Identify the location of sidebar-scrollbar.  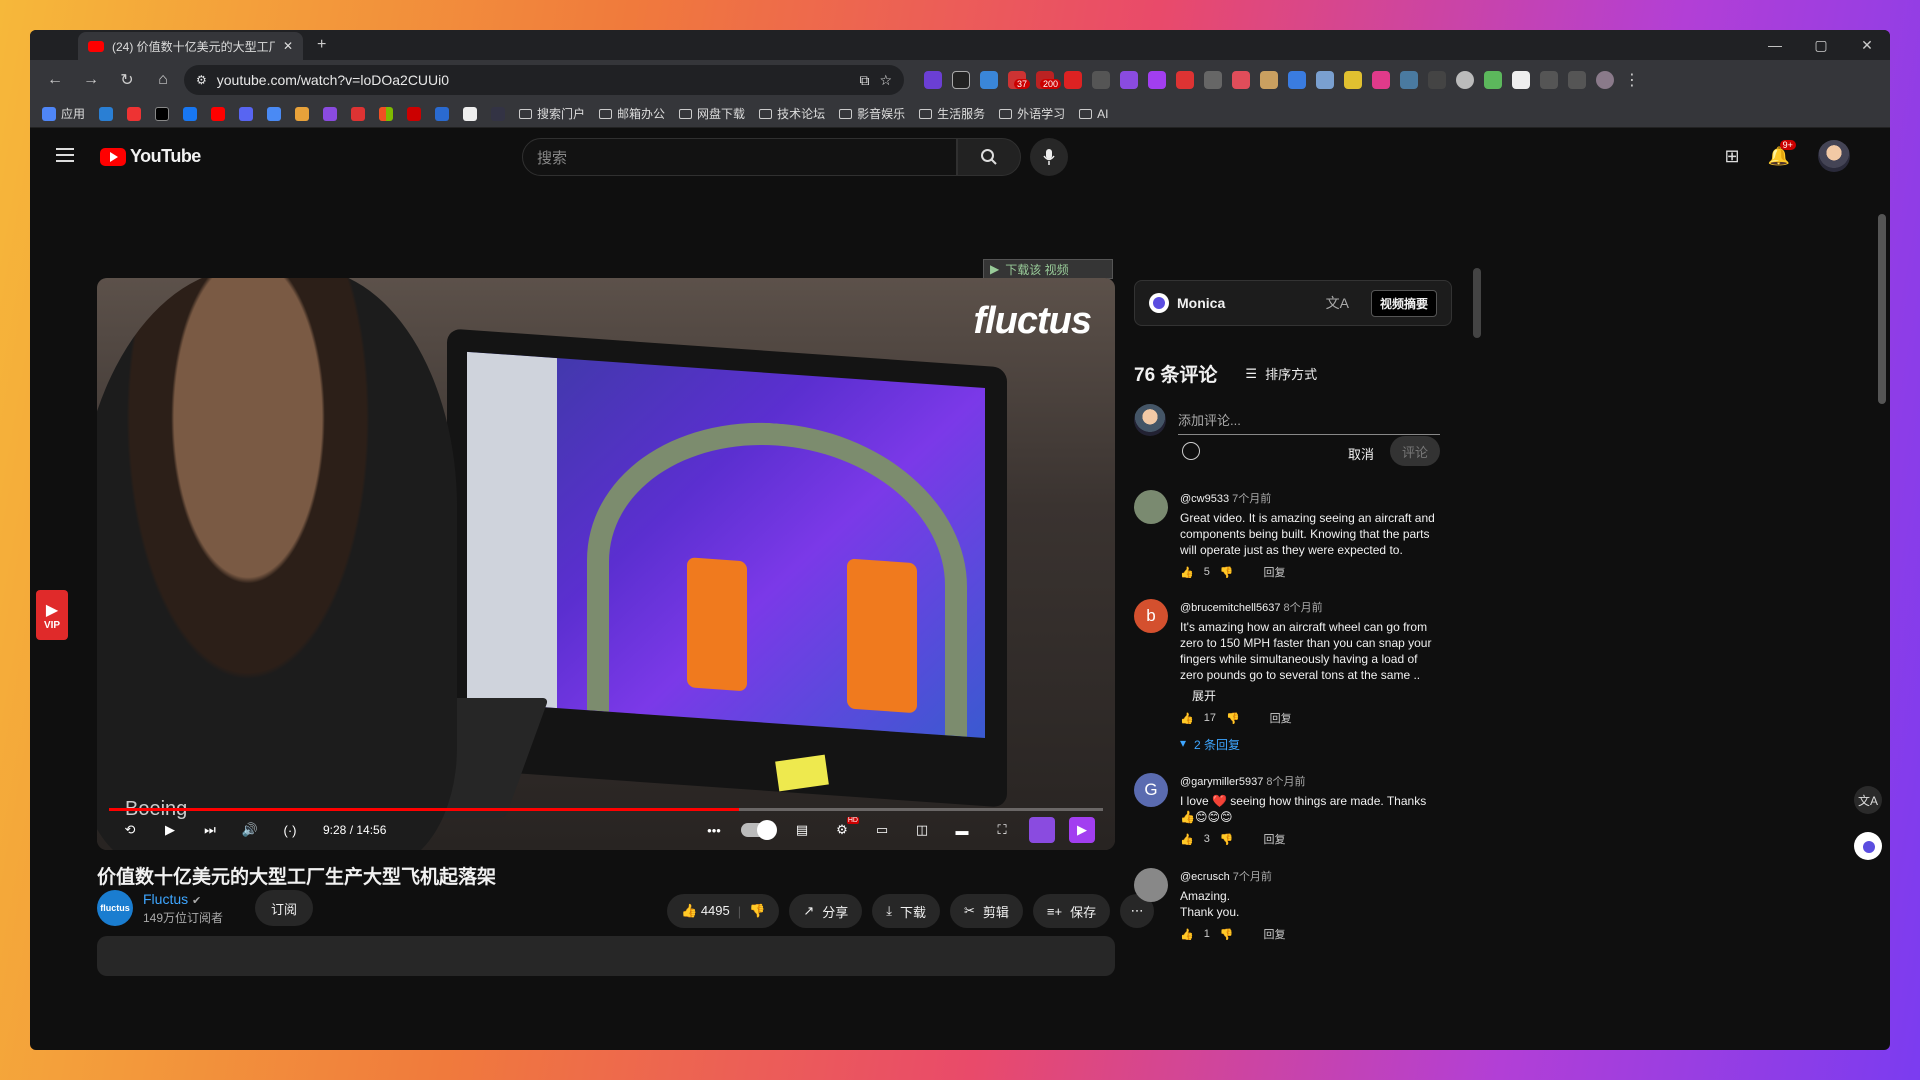
(1477, 303).